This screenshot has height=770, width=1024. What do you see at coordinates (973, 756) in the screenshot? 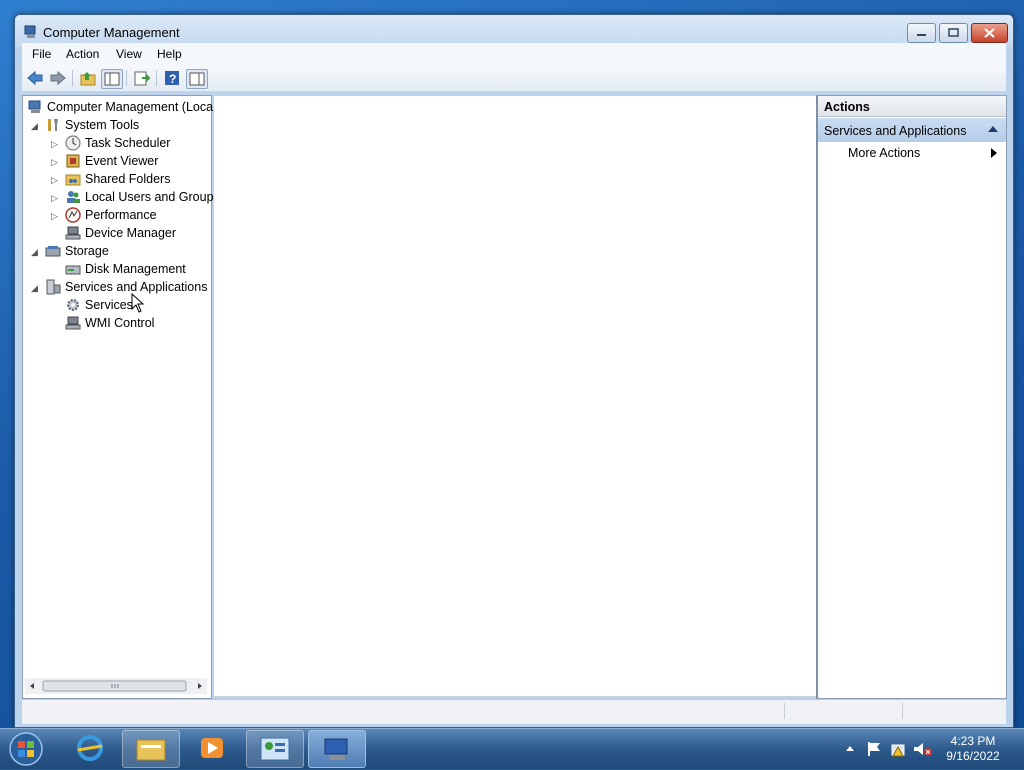
I see `clock-date: 9/16/2022` at bounding box center [973, 756].